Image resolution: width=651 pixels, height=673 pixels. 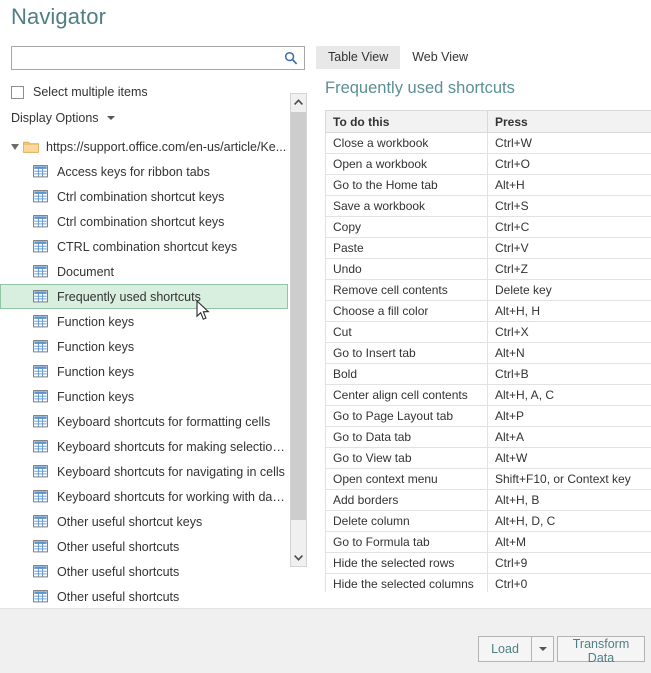 I want to click on tree-item-label: Frequently used shortcuts, so click(x=129, y=296).